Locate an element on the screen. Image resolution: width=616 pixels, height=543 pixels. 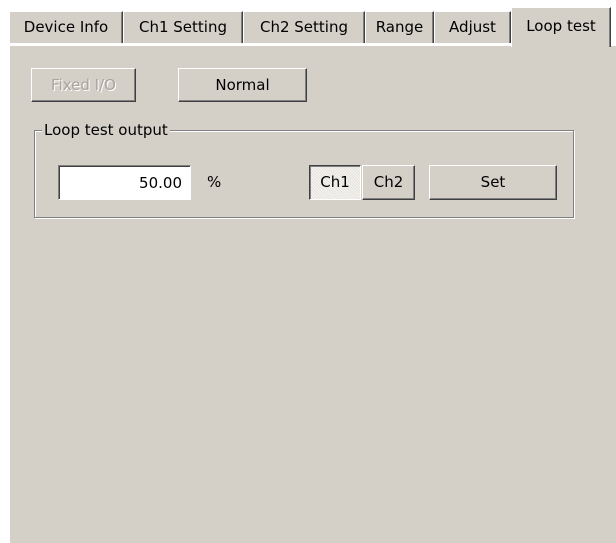
output-value-field is located at coordinates (124, 182).